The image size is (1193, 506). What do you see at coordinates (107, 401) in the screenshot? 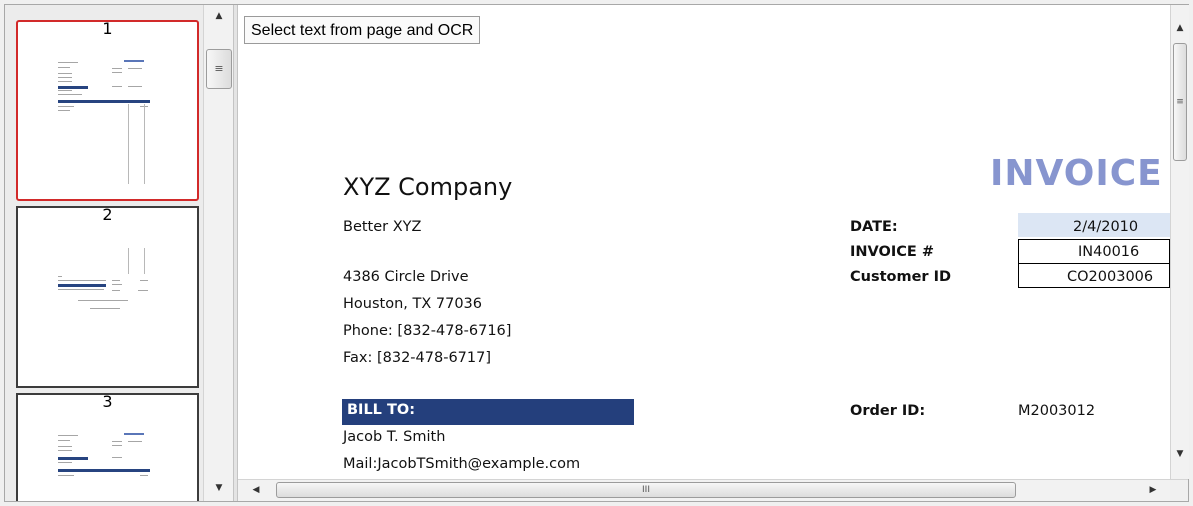
I see `thumbnail-number: 3` at bounding box center [107, 401].